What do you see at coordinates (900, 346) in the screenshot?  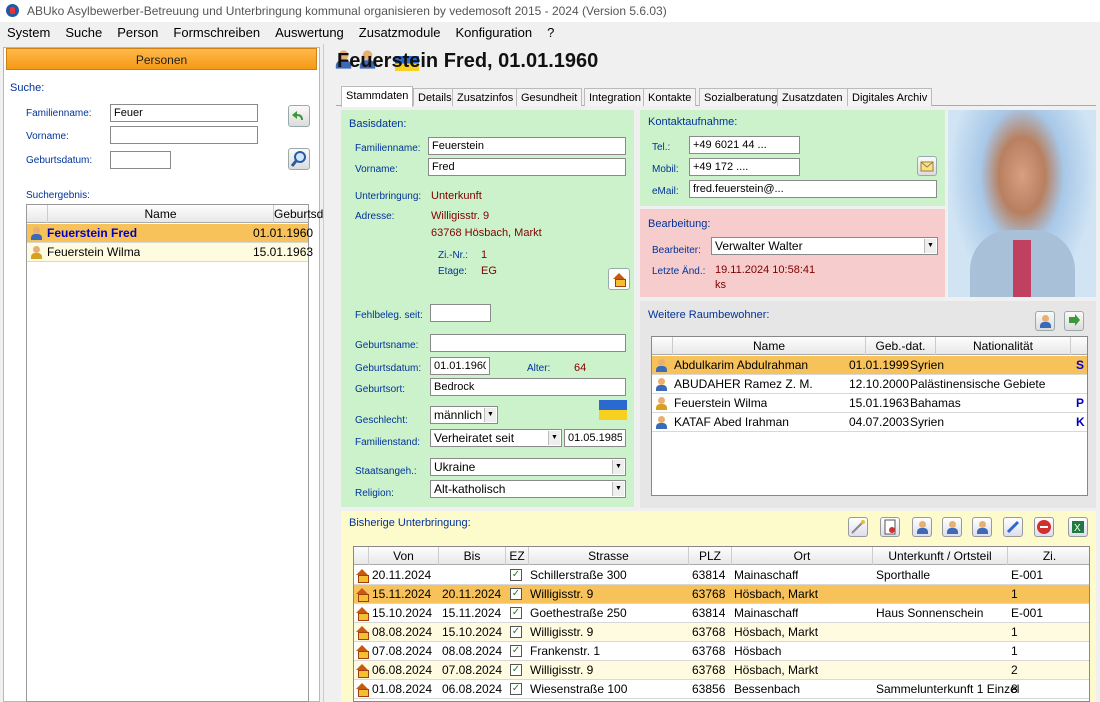 I see `col-gebdat-header: Geb.-dat.` at bounding box center [900, 346].